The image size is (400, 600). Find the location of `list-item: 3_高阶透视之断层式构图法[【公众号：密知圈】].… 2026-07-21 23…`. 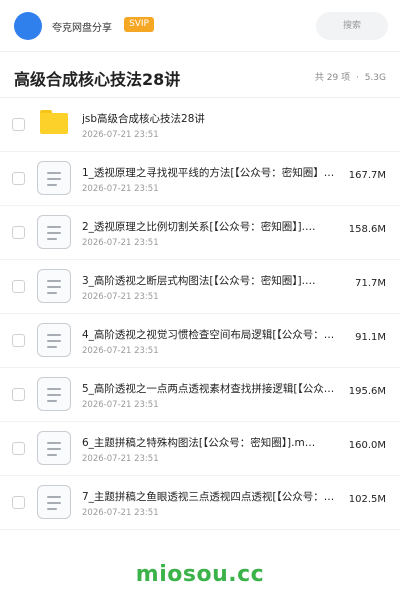

list-item: 3_高阶透视之断层式构图法[【公众号：密知圈】].… 2026-07-21 23… is located at coordinates (200, 287).